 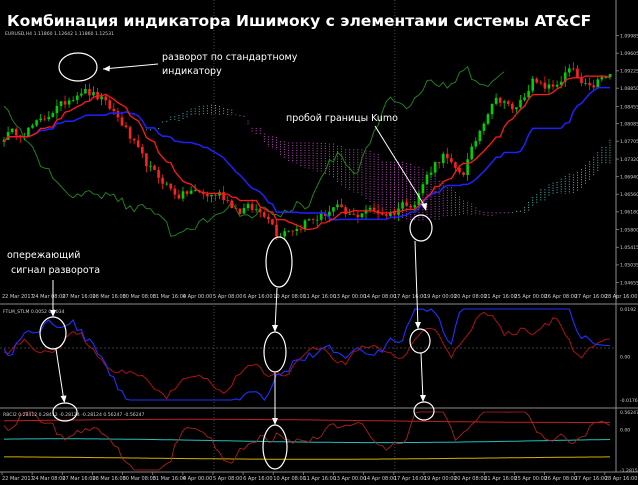 What do you see at coordinates (18, 297) in the screenshot?
I see `time-tick-label-upper: 22 Mar 2017` at bounding box center [18, 297].